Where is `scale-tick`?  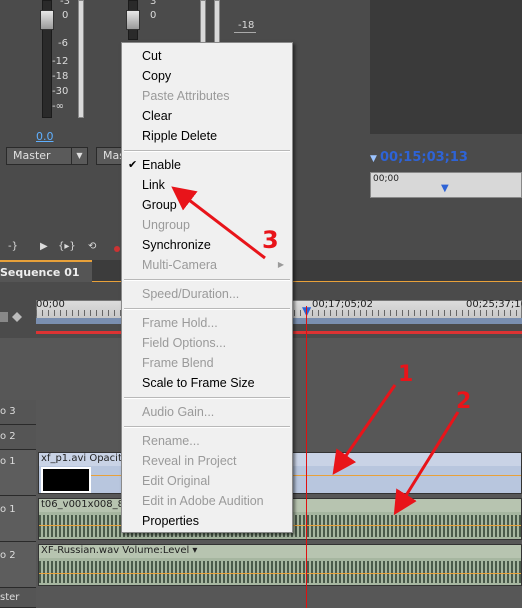
scale-tick is located at coordinates (245, 32).